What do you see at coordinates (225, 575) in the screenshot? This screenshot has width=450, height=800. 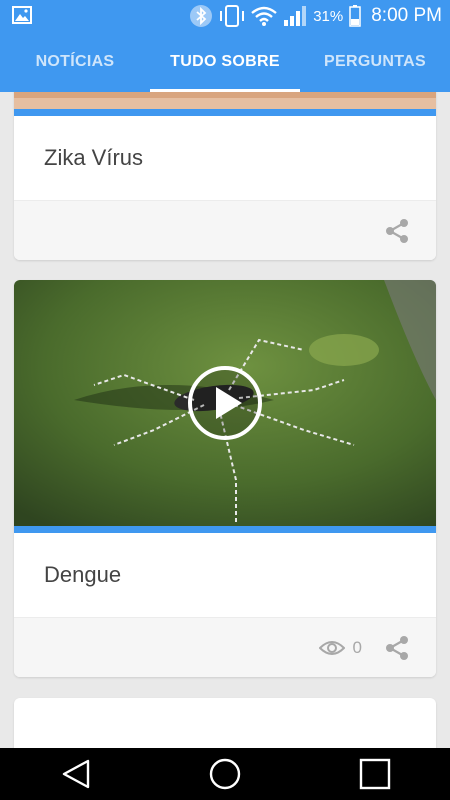 I see `card-title: Dengue` at bounding box center [225, 575].